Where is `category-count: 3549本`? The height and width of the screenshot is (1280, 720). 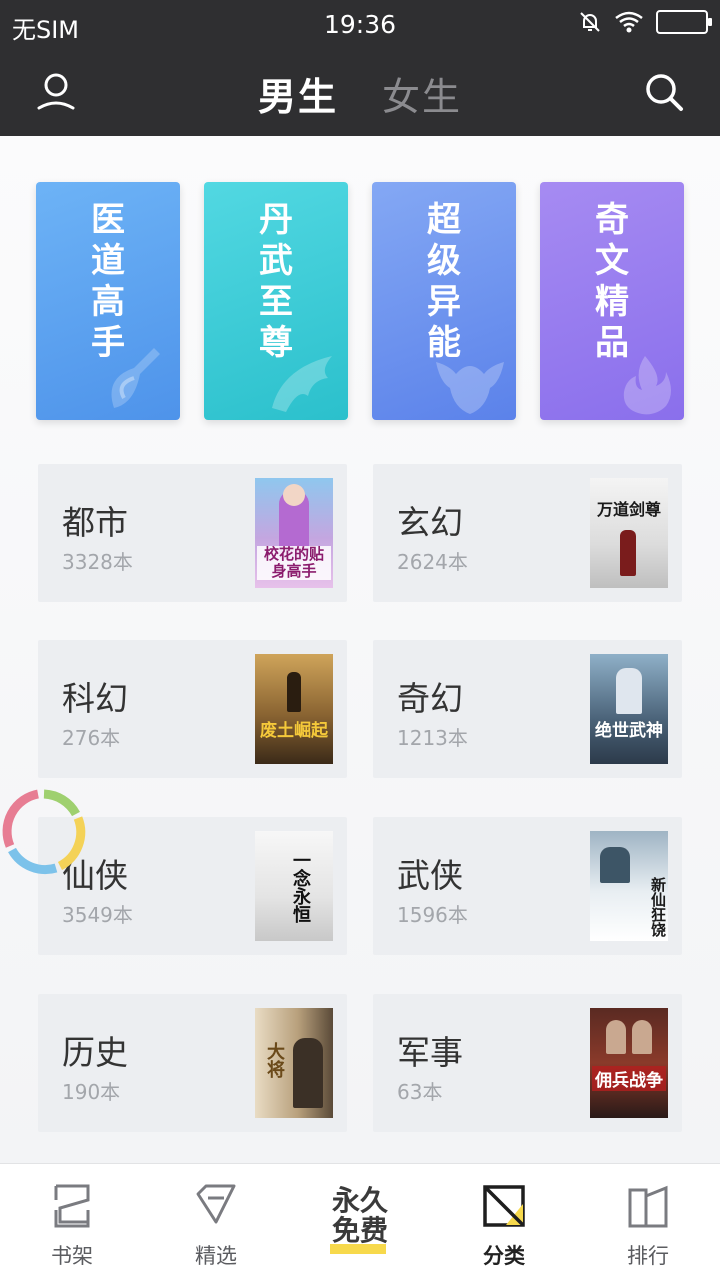 category-count: 3549本 is located at coordinates (97, 915).